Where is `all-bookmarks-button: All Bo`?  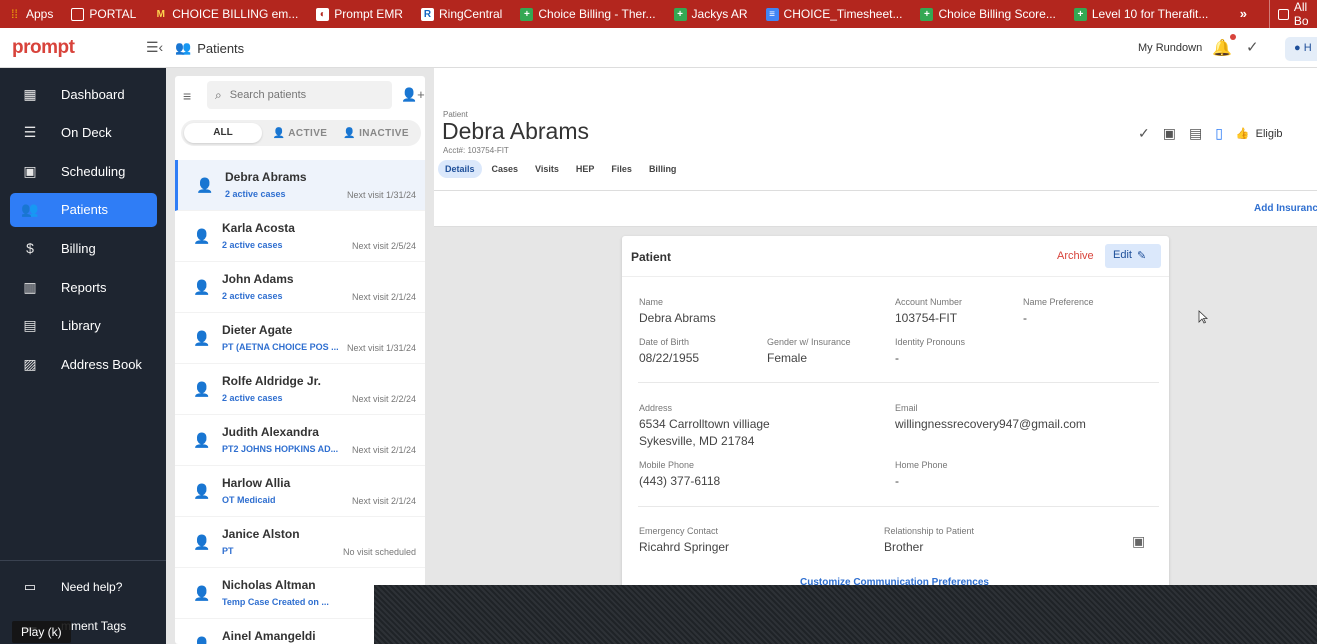
all-bookmarks-button: All Bo is located at coordinates (1293, 14).